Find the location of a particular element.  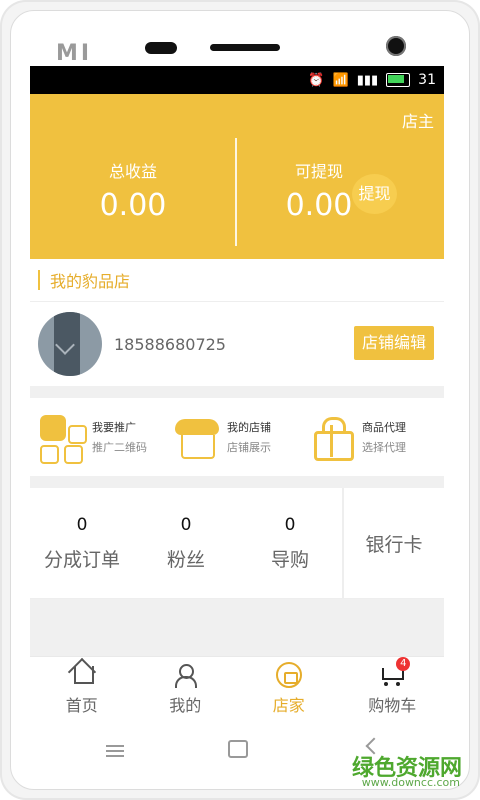

store-icon is located at coordinates (288, 675).